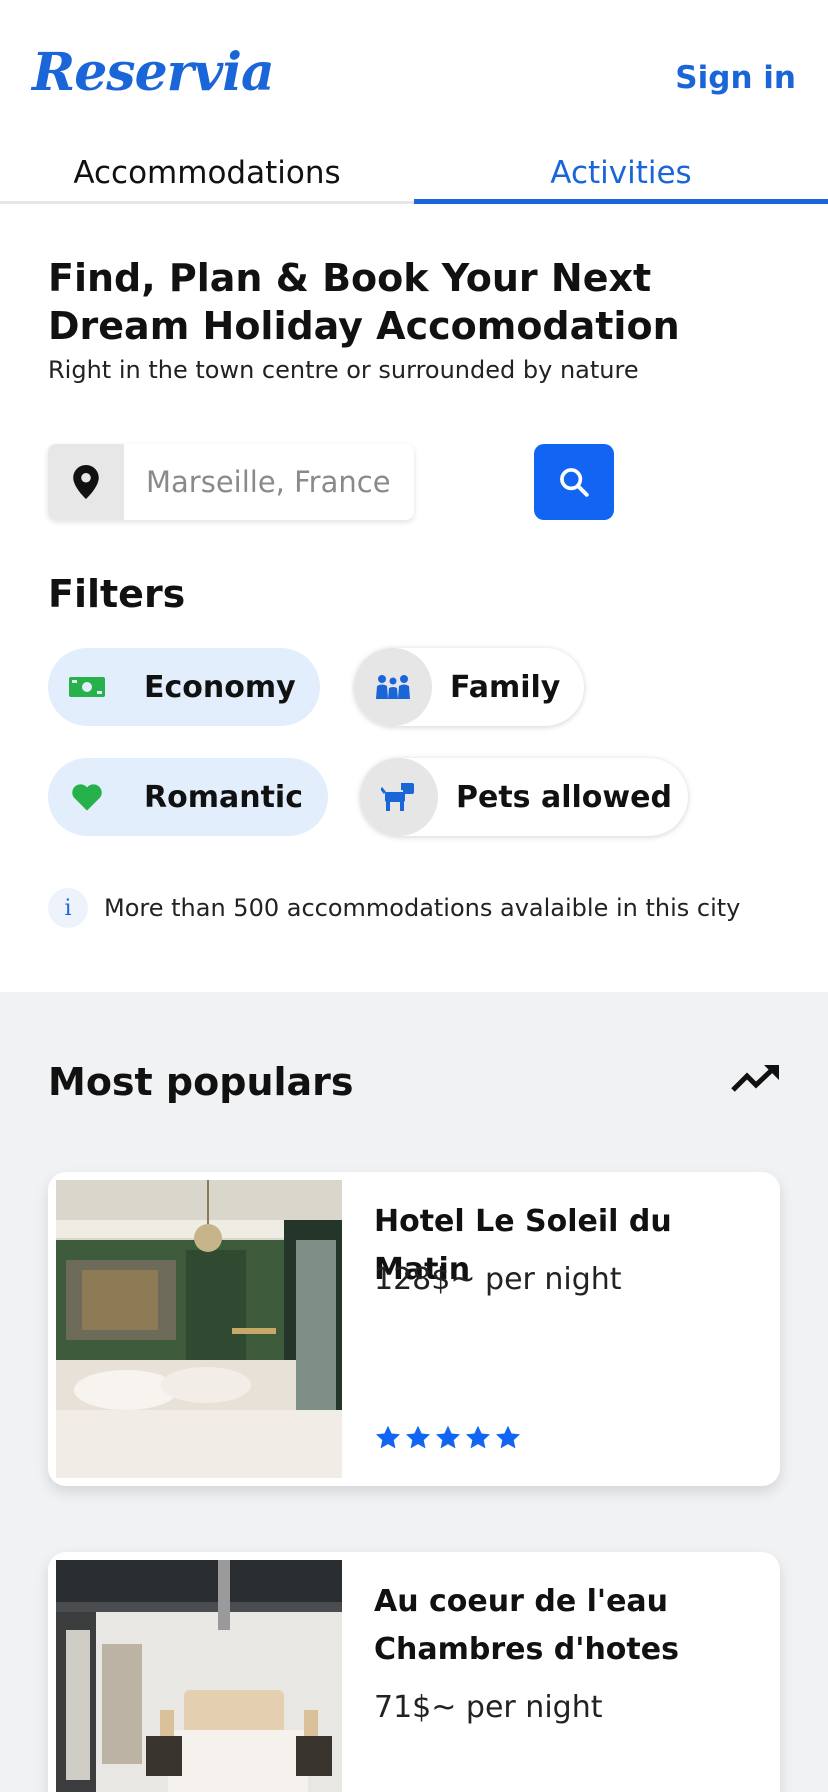 The height and width of the screenshot is (1792, 828). What do you see at coordinates (87, 797) in the screenshot?
I see `heart-icon` at bounding box center [87, 797].